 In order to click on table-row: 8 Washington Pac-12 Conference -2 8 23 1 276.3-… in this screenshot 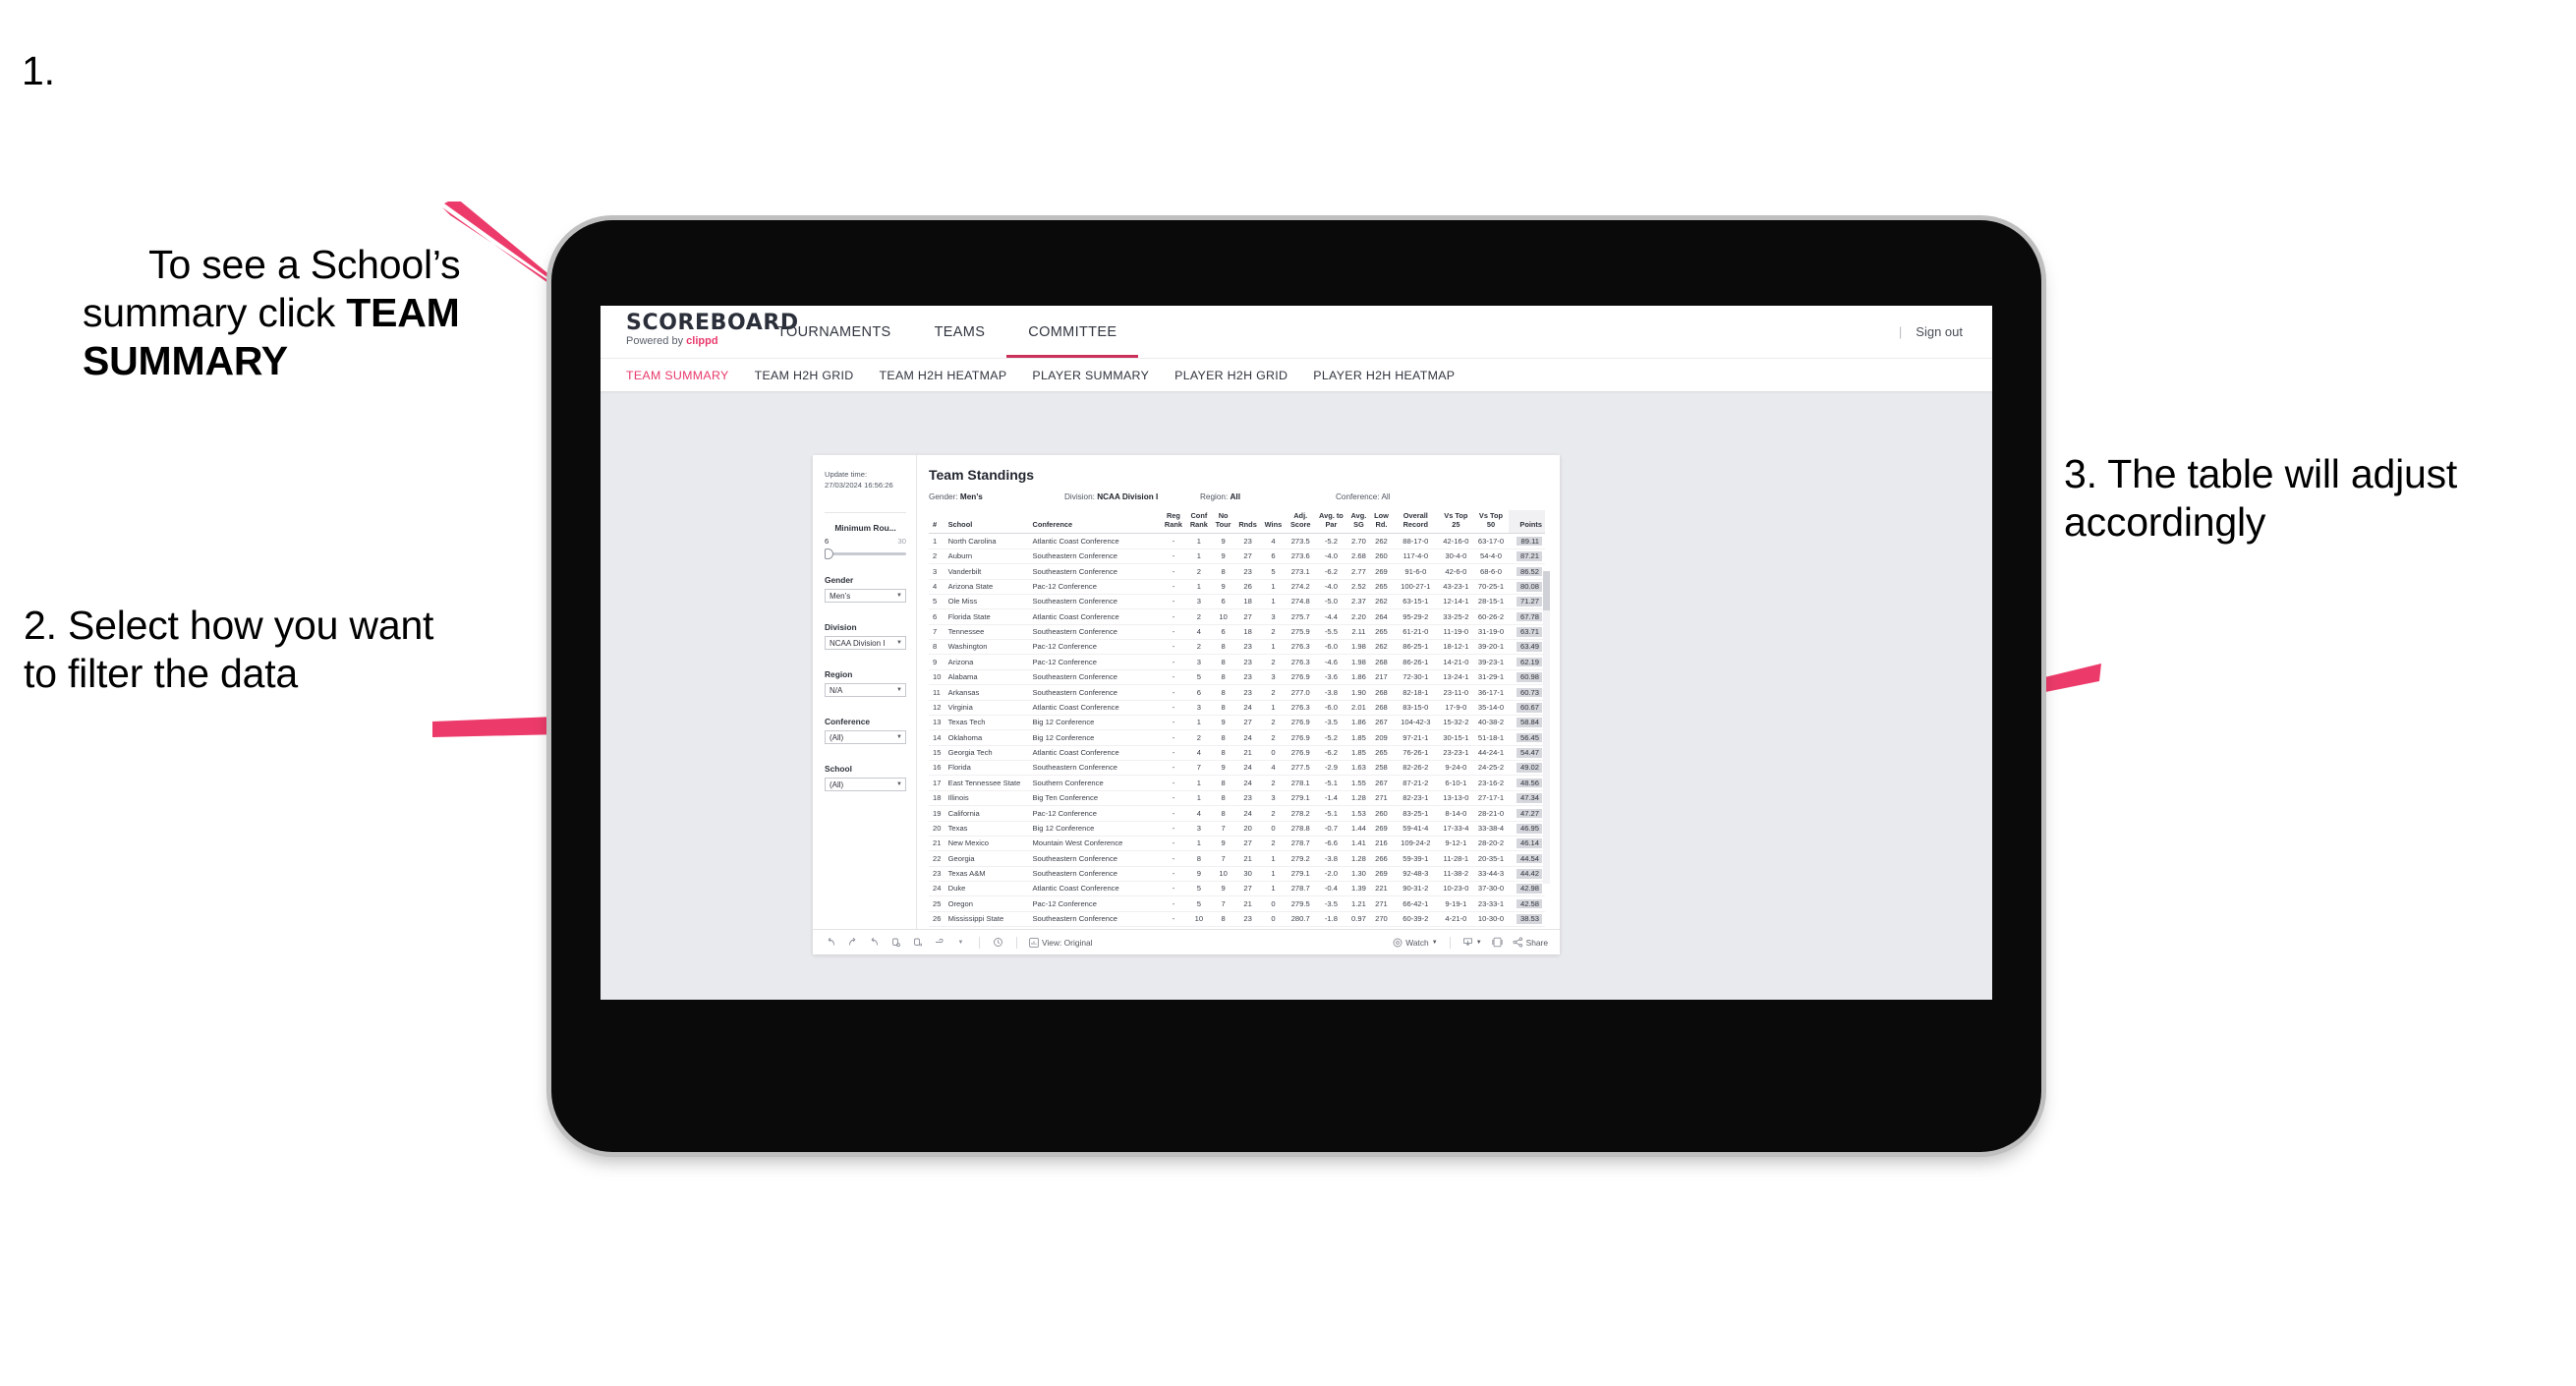, I will do `click(1237, 647)`.